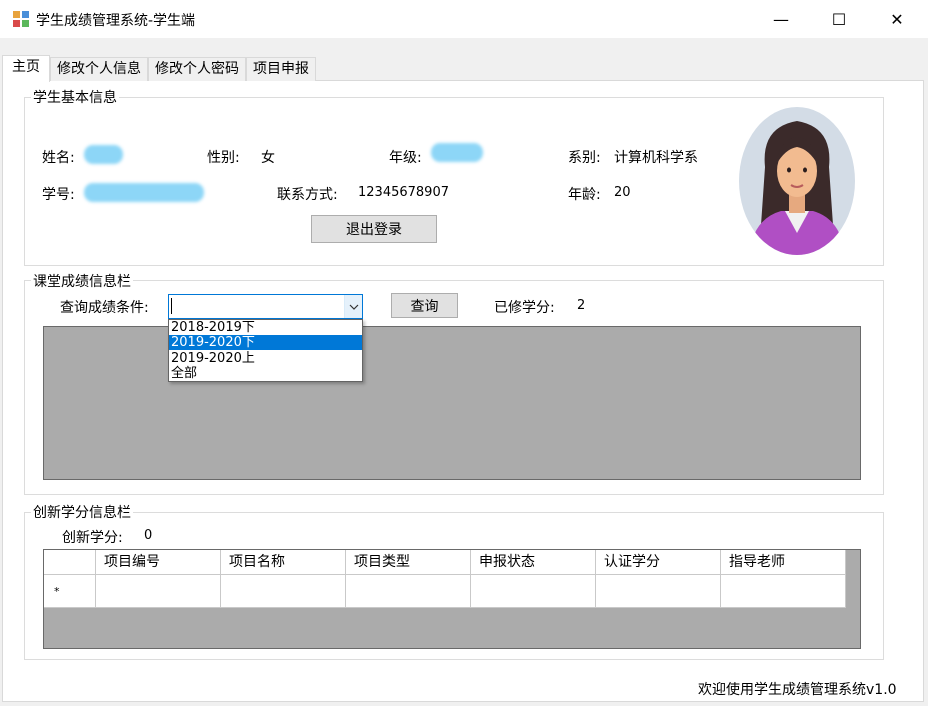 The image size is (928, 706). I want to click on query-condition-combo, so click(265, 306).